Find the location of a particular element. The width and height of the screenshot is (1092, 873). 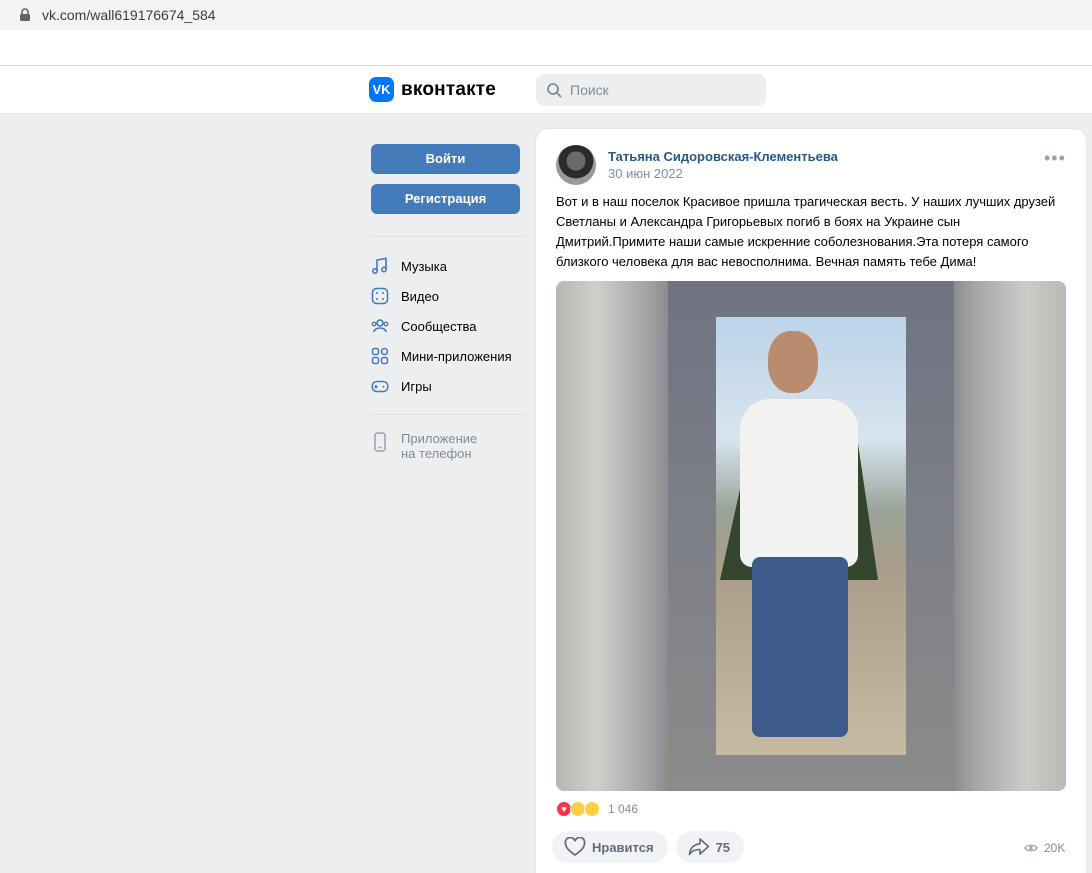

site-header: VK вконтакте is located at coordinates (546, 90).